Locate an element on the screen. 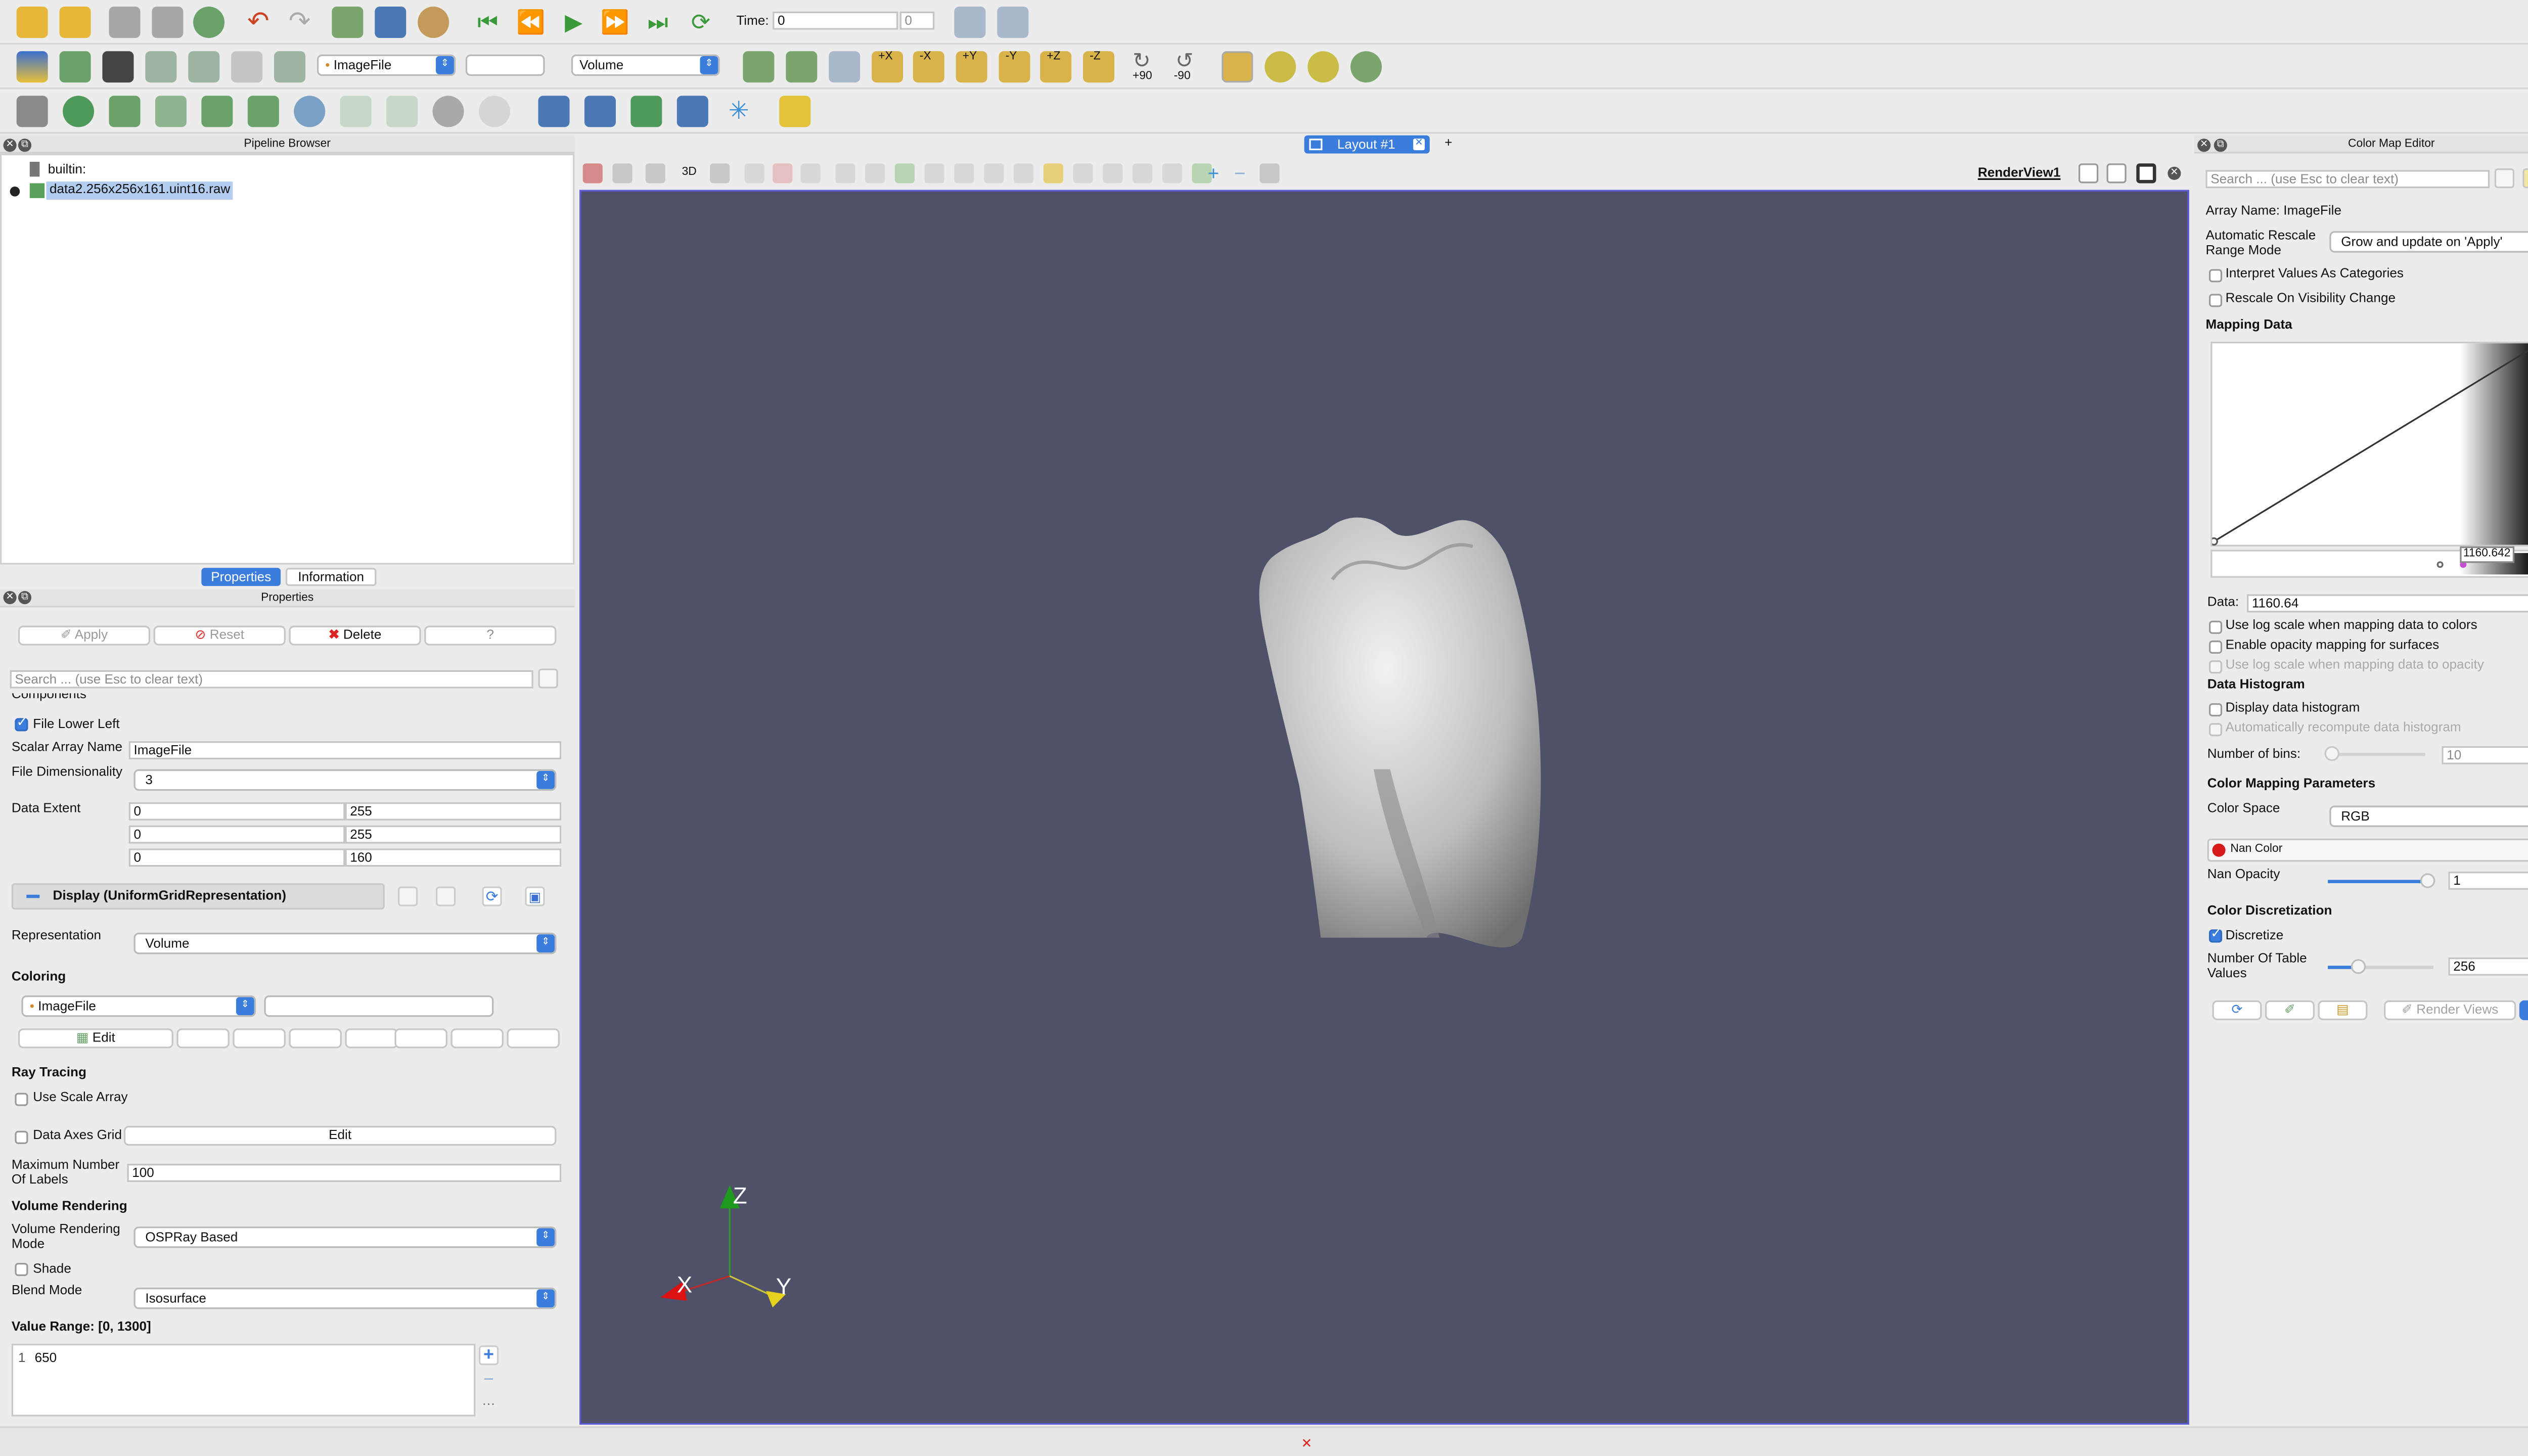  threshold-icon is located at coordinates (217, 111).